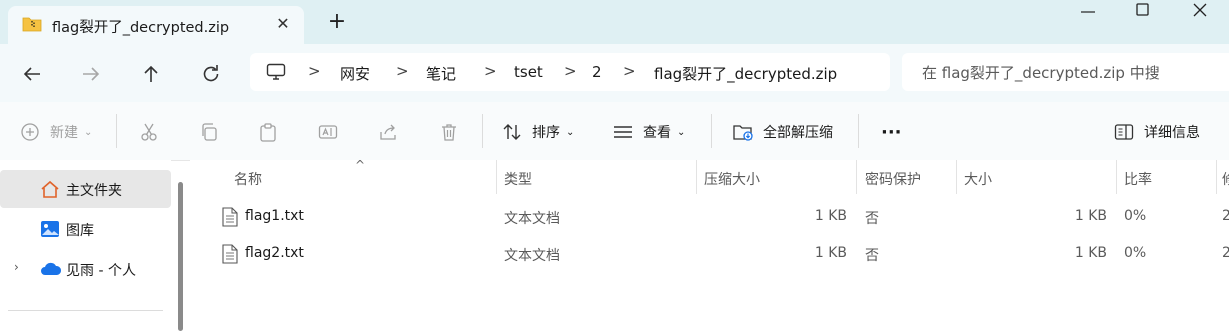 Image resolution: width=1229 pixels, height=331 pixels. What do you see at coordinates (85, 189) in the screenshot?
I see `sidebar-item-home: 主文件夹` at bounding box center [85, 189].